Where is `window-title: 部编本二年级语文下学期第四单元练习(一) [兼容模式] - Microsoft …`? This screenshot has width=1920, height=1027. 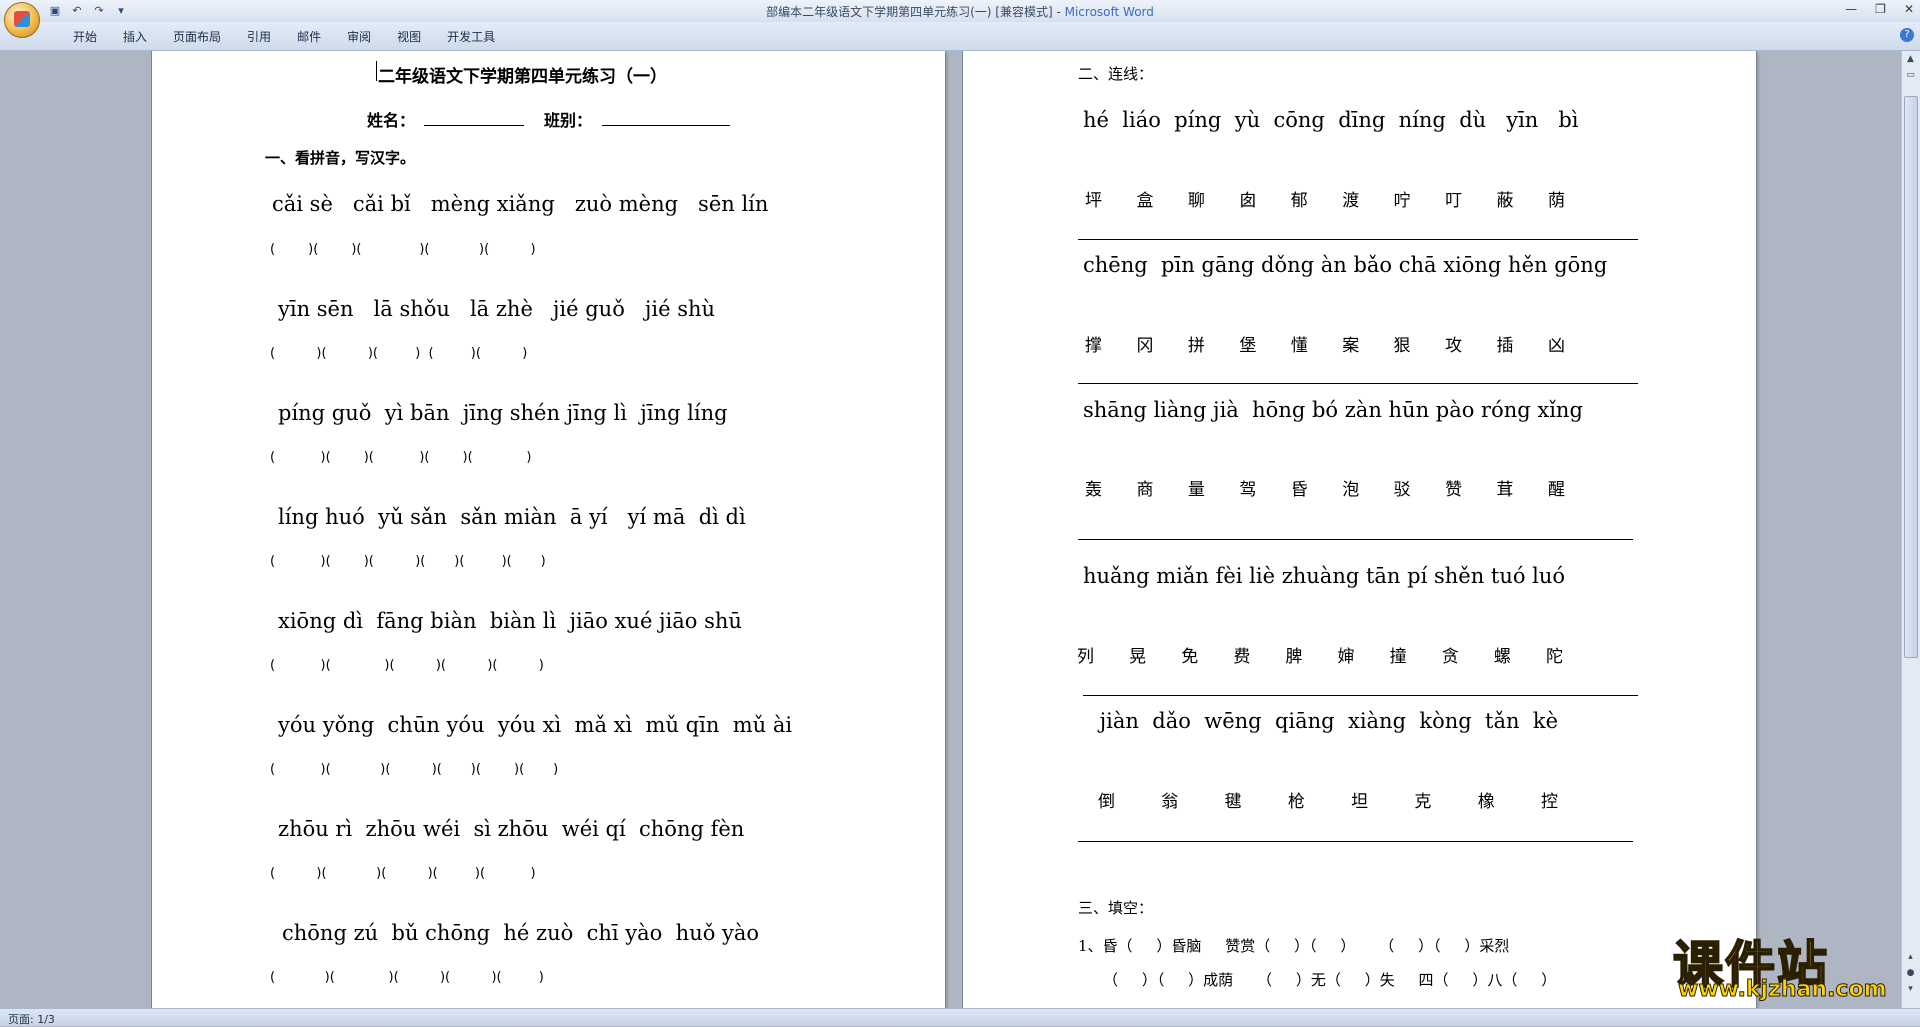 window-title: 部编本二年级语文下学期第四单元练习(一) [兼容模式] - Microsoft … is located at coordinates (960, 12).